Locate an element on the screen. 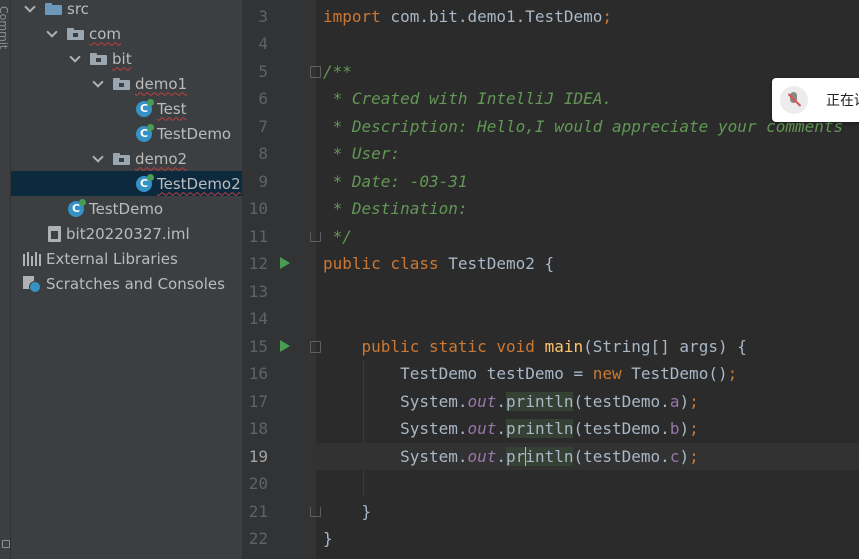 This screenshot has height=559, width=859. code-line: 9 * Date: -03-31 is located at coordinates (550, 181).